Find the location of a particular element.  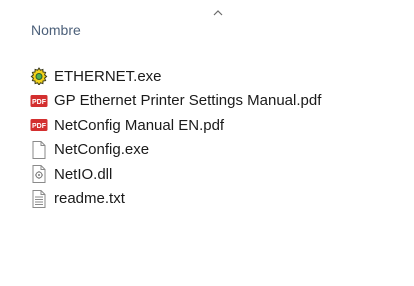

file-name: NetIO.dll is located at coordinates (83, 174).